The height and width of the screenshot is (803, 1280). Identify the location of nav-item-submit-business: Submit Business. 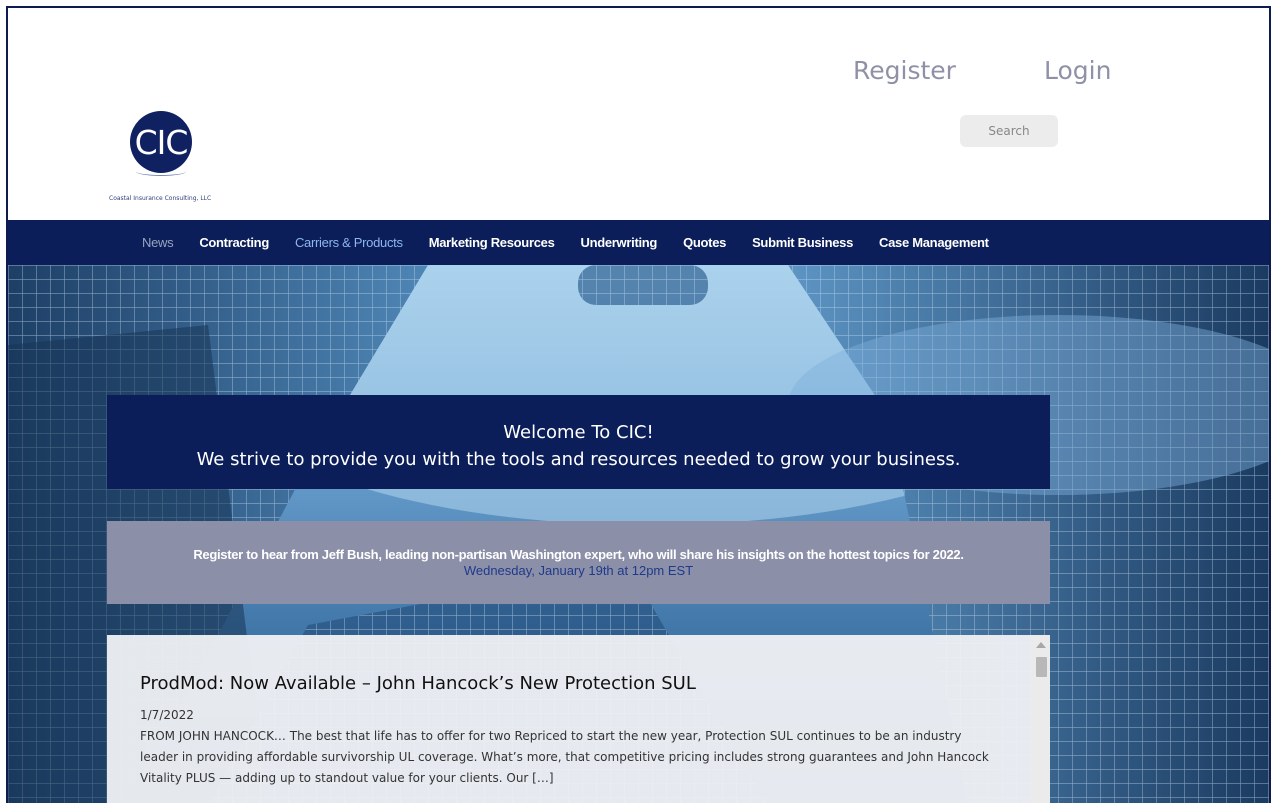
(802, 242).